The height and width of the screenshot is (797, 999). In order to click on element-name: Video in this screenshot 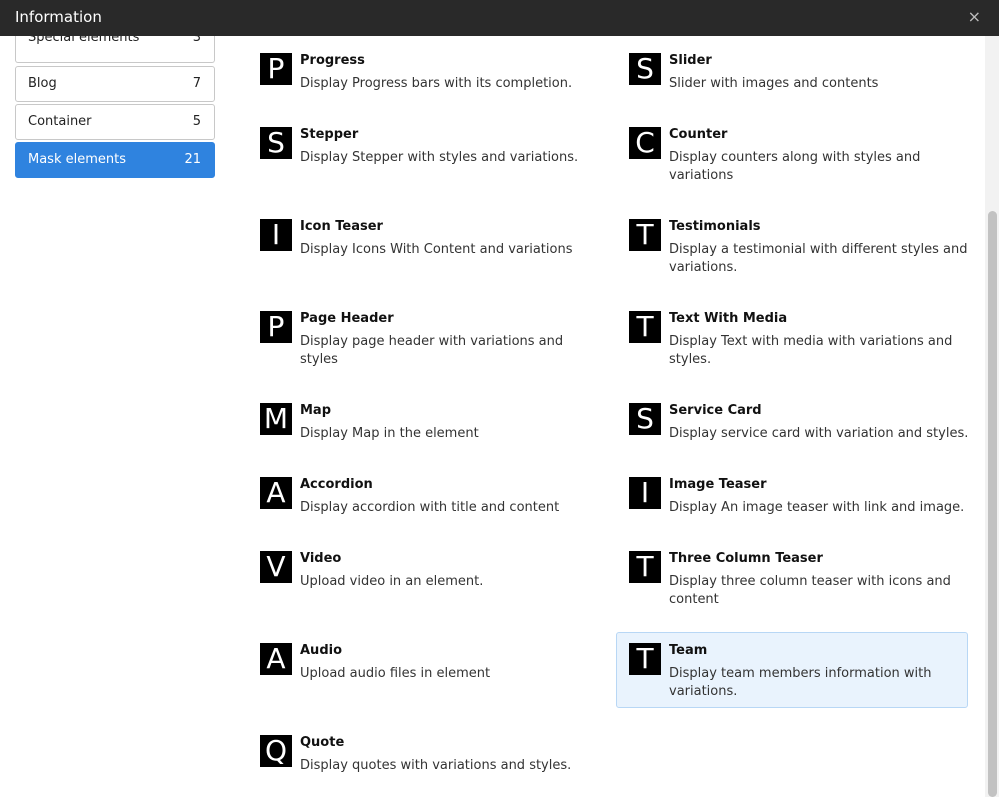, I will do `click(321, 558)`.